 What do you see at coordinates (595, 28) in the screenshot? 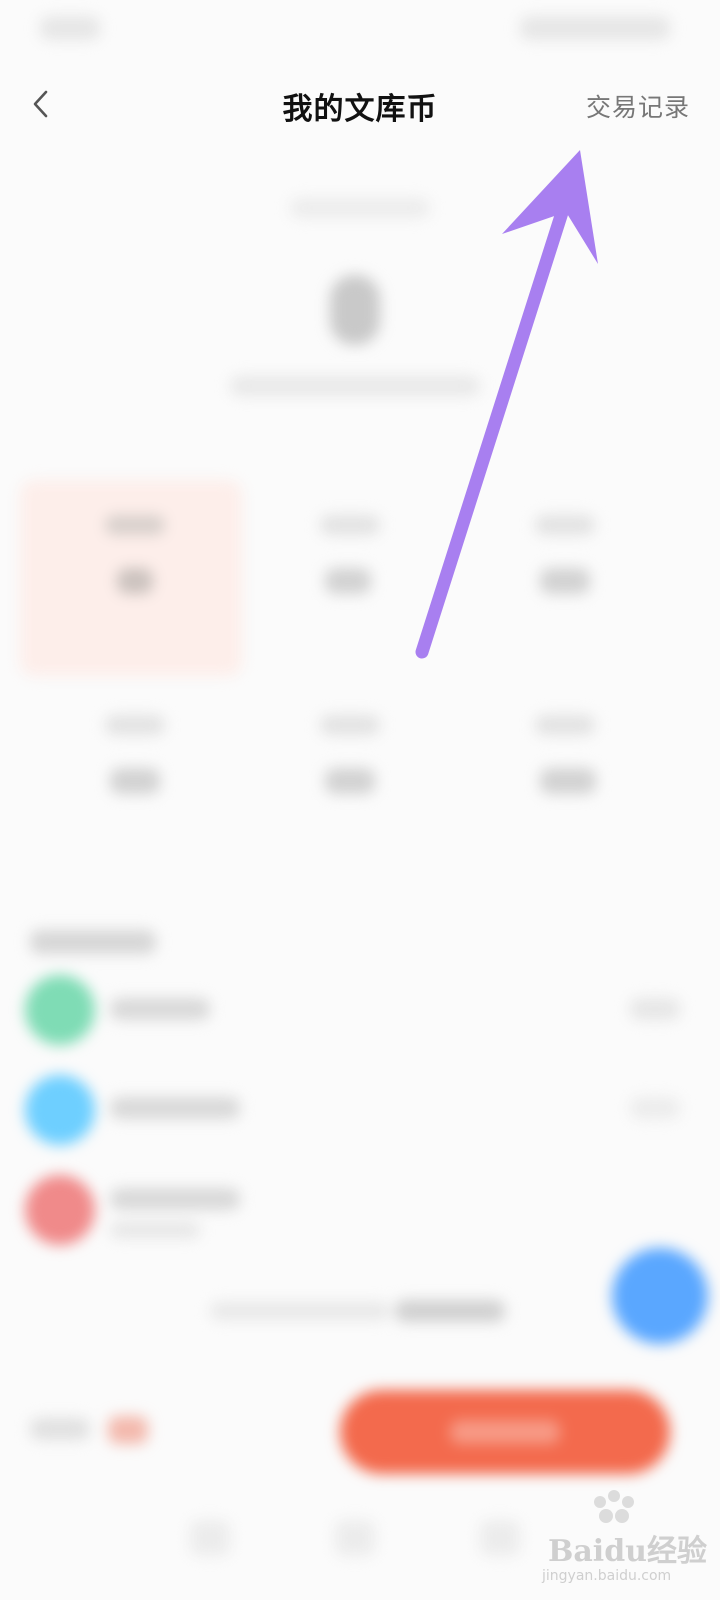
I see `status-icons` at bounding box center [595, 28].